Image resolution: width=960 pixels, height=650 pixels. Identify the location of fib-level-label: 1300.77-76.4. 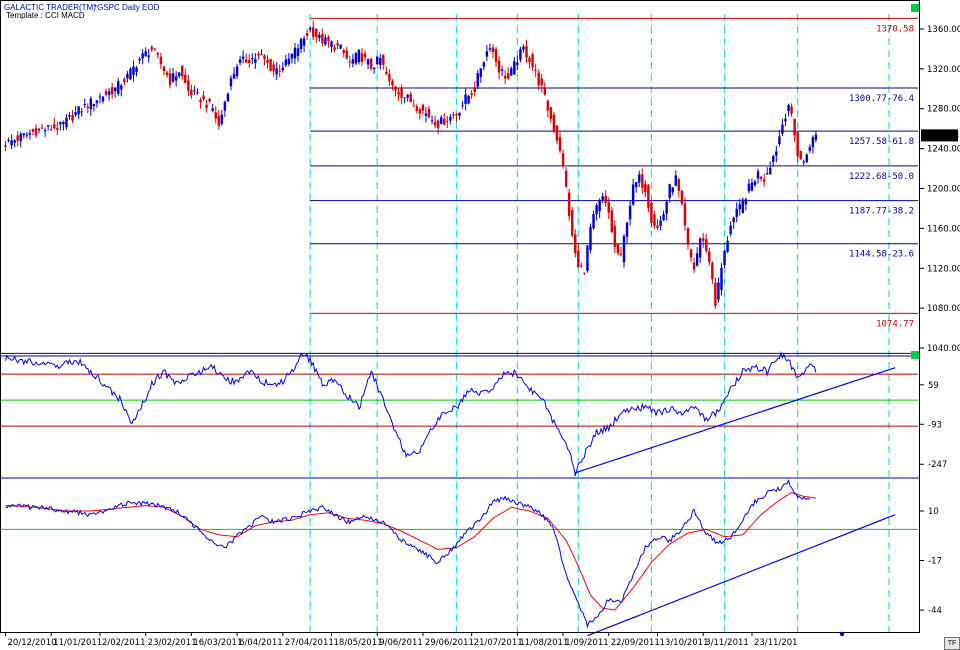
(881, 99).